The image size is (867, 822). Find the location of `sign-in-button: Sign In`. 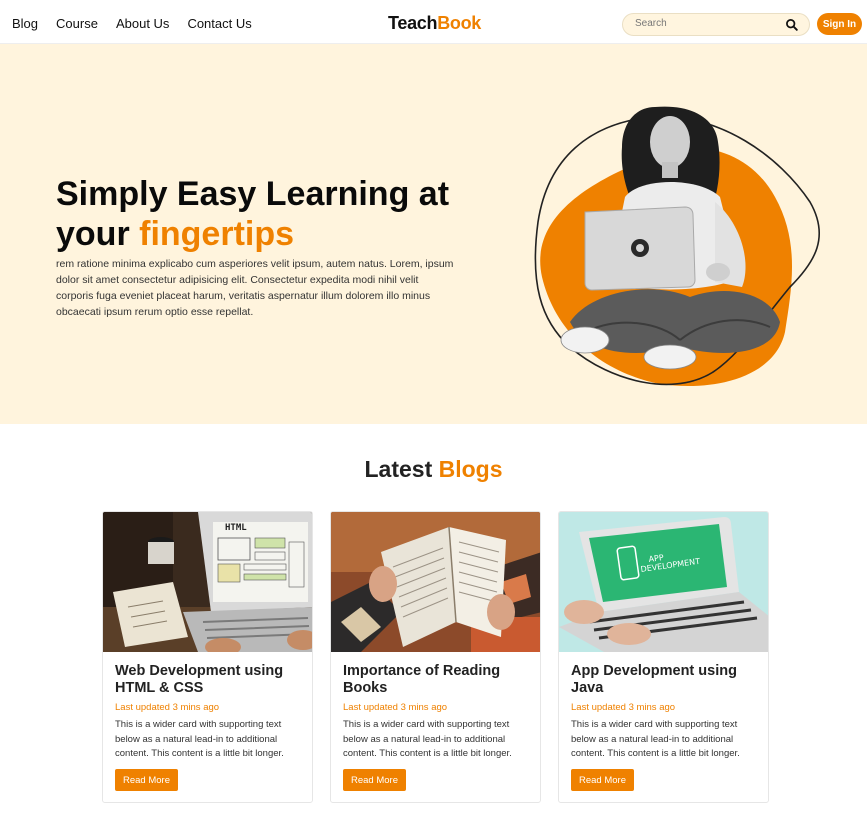

sign-in-button: Sign In is located at coordinates (839, 24).